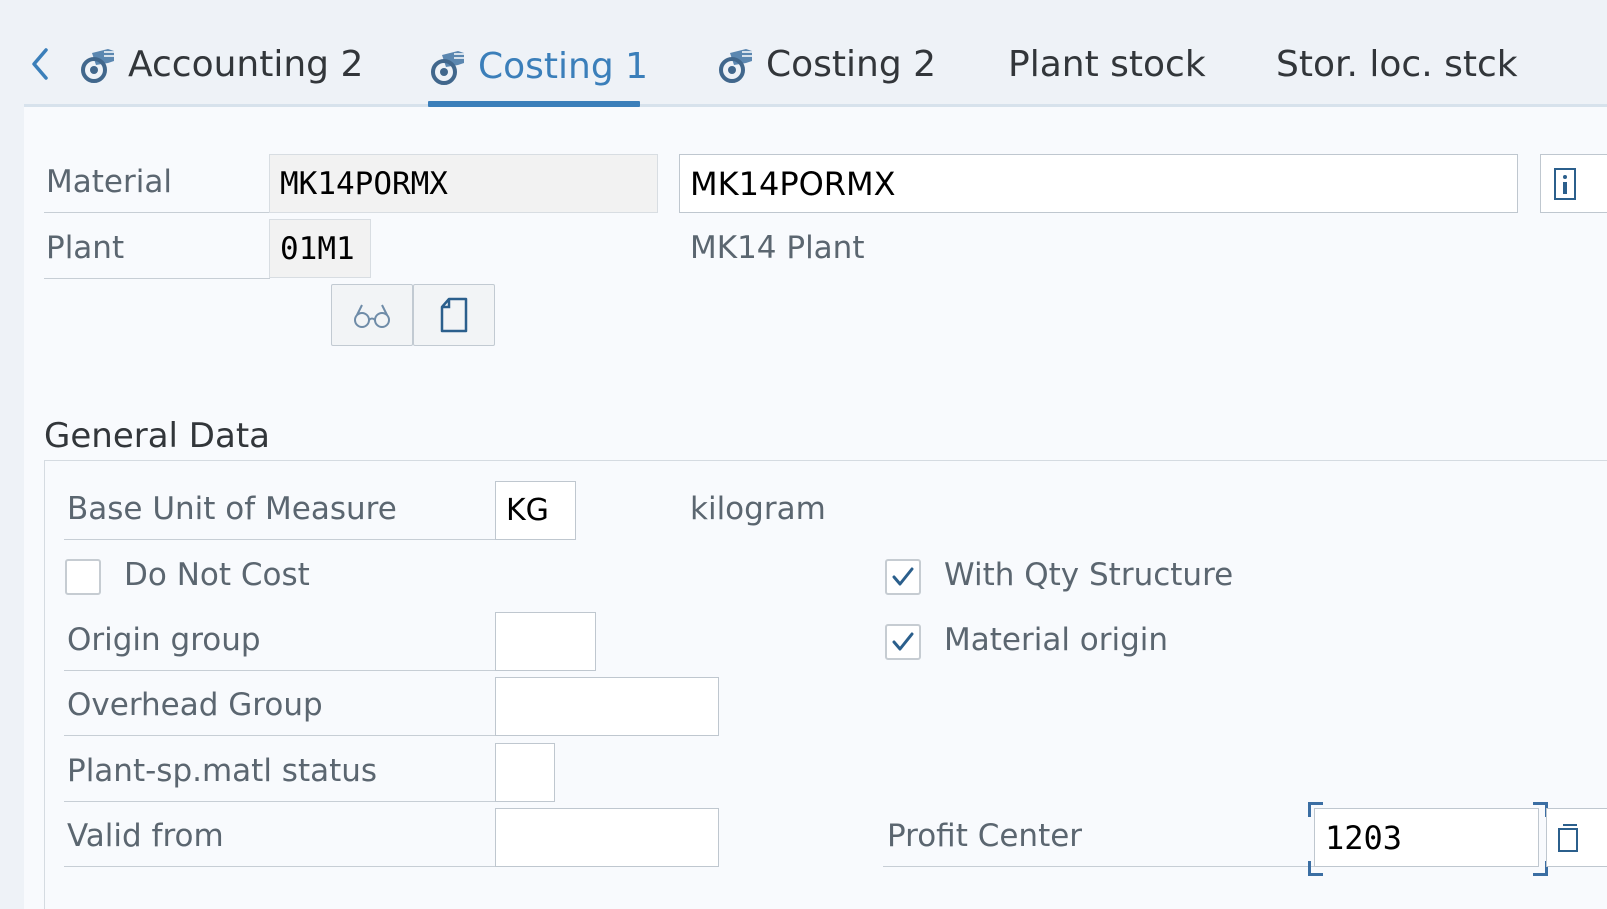  I want to click on display-button, so click(372, 315).